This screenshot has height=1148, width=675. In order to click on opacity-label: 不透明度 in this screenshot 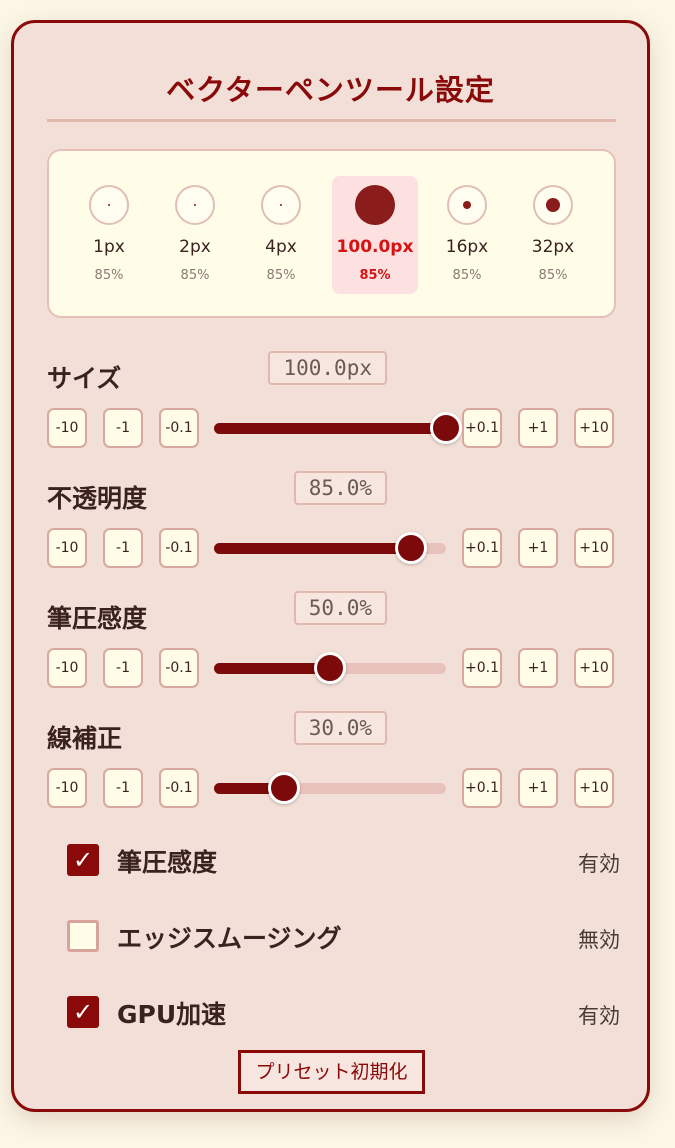, I will do `click(97, 498)`.